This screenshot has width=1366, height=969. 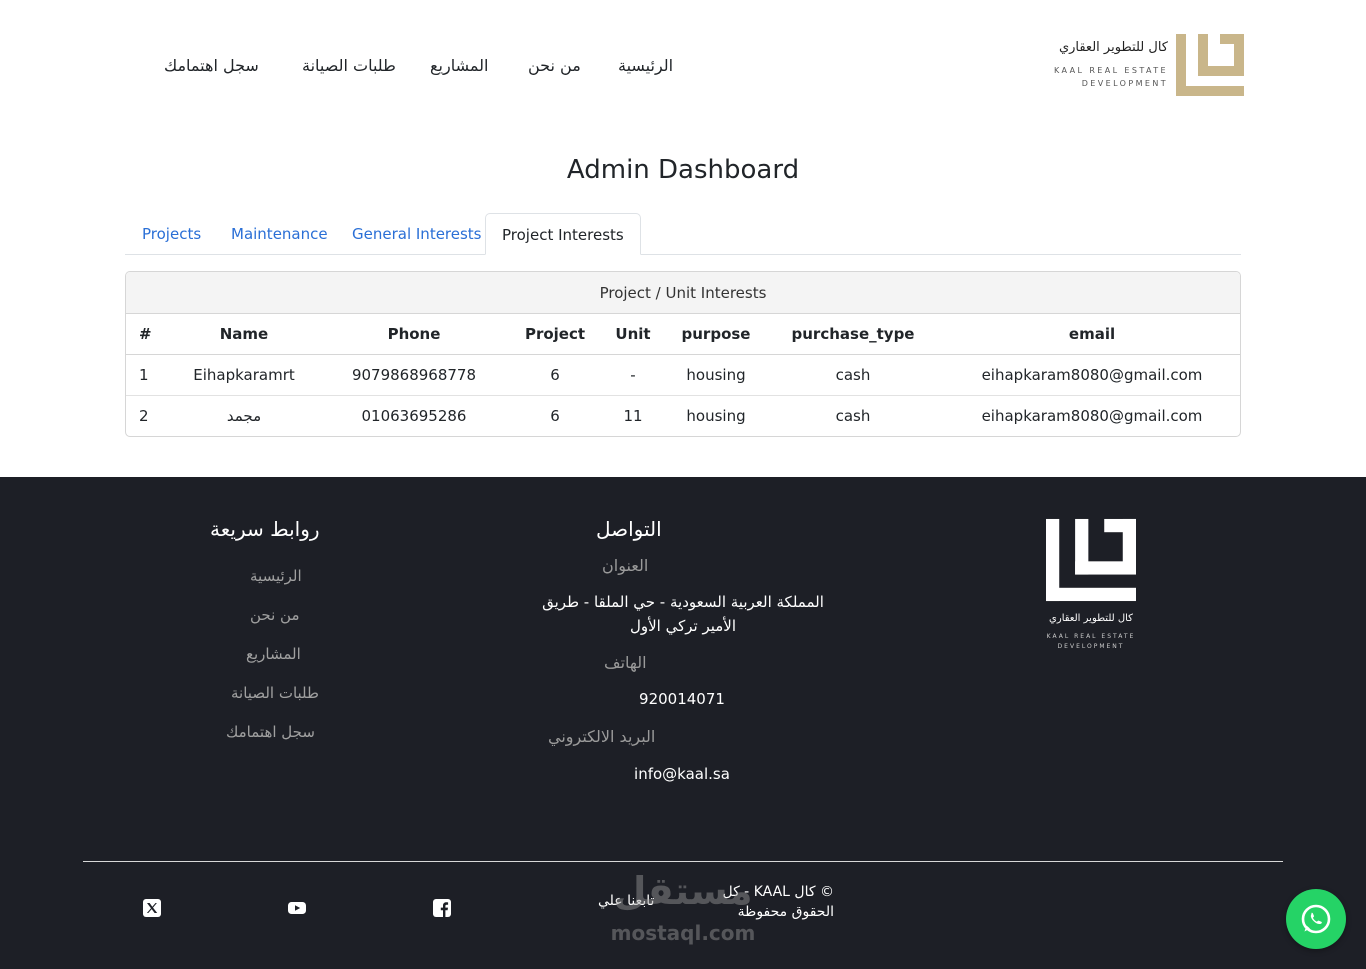 What do you see at coordinates (716, 334) in the screenshot?
I see `col-purpose: purpose` at bounding box center [716, 334].